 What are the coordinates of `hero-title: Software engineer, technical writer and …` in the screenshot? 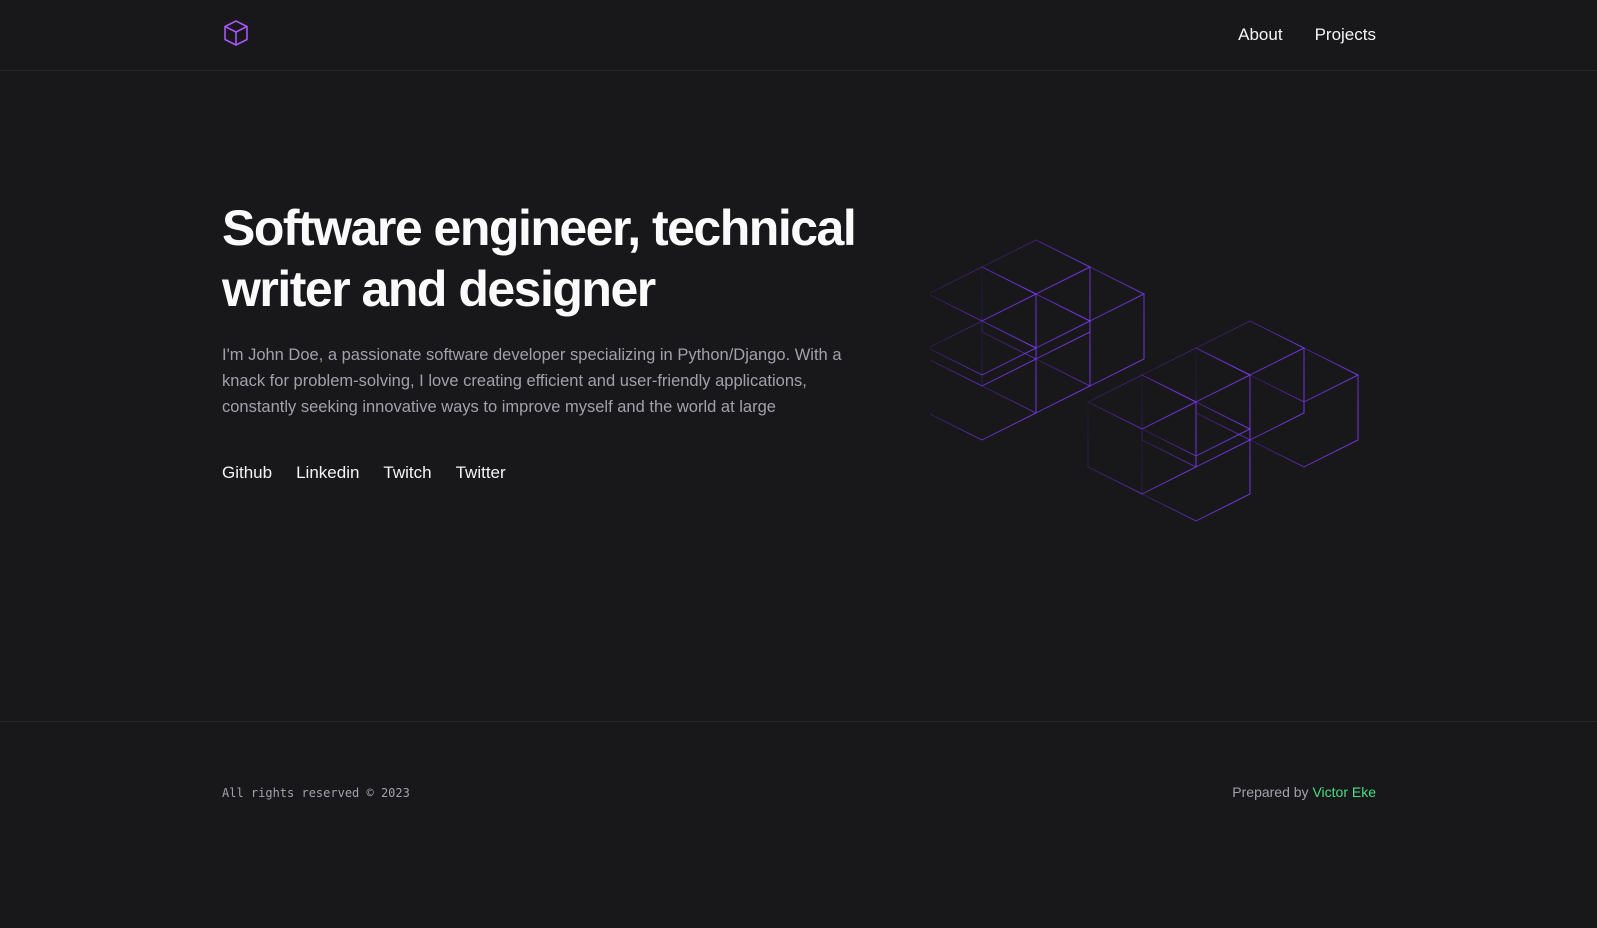 It's located at (539, 258).